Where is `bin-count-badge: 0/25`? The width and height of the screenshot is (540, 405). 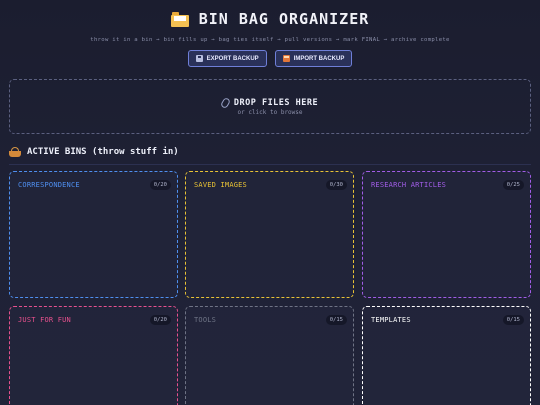
bin-count-badge: 0/25 is located at coordinates (513, 185).